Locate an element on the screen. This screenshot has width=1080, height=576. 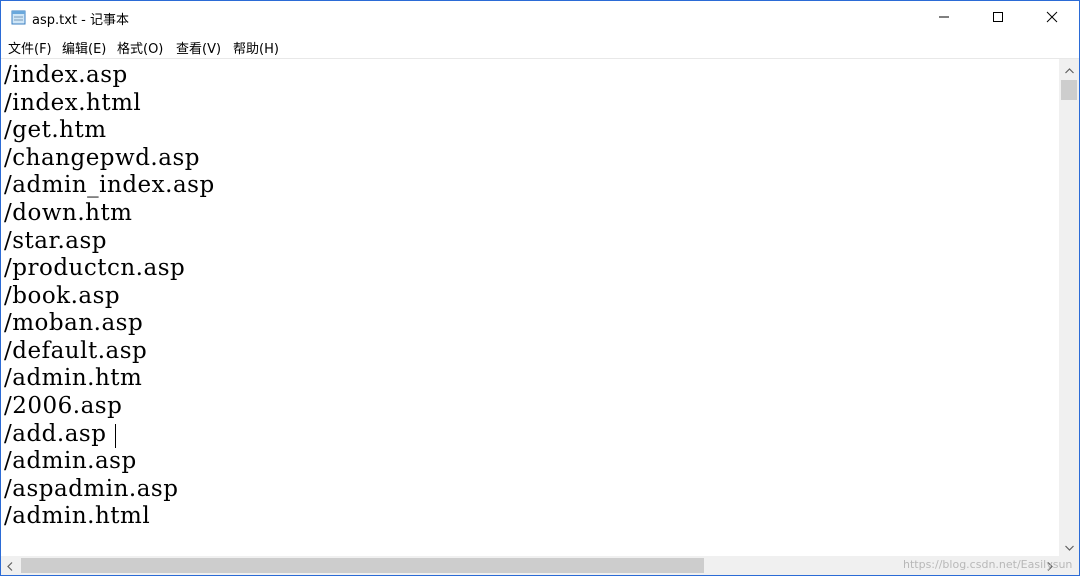
editor-line: /admin_index.asp is located at coordinates (109, 185).